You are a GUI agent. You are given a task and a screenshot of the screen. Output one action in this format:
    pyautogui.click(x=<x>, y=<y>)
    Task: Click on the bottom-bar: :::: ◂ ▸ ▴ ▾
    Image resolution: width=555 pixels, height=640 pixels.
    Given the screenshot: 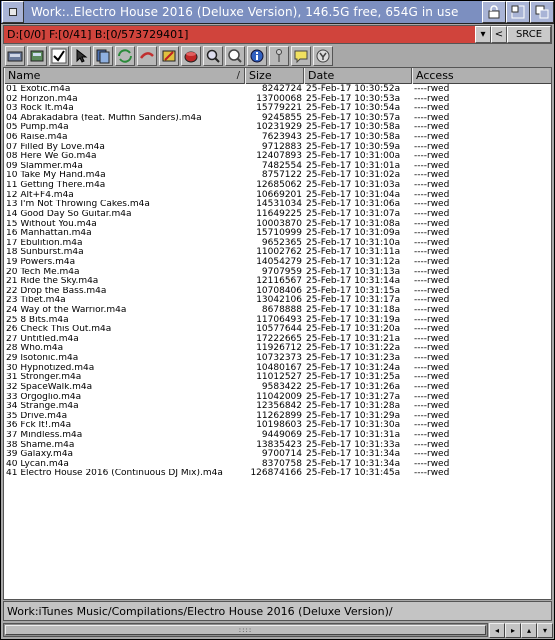 What is the action you would take?
    pyautogui.click(x=277, y=630)
    